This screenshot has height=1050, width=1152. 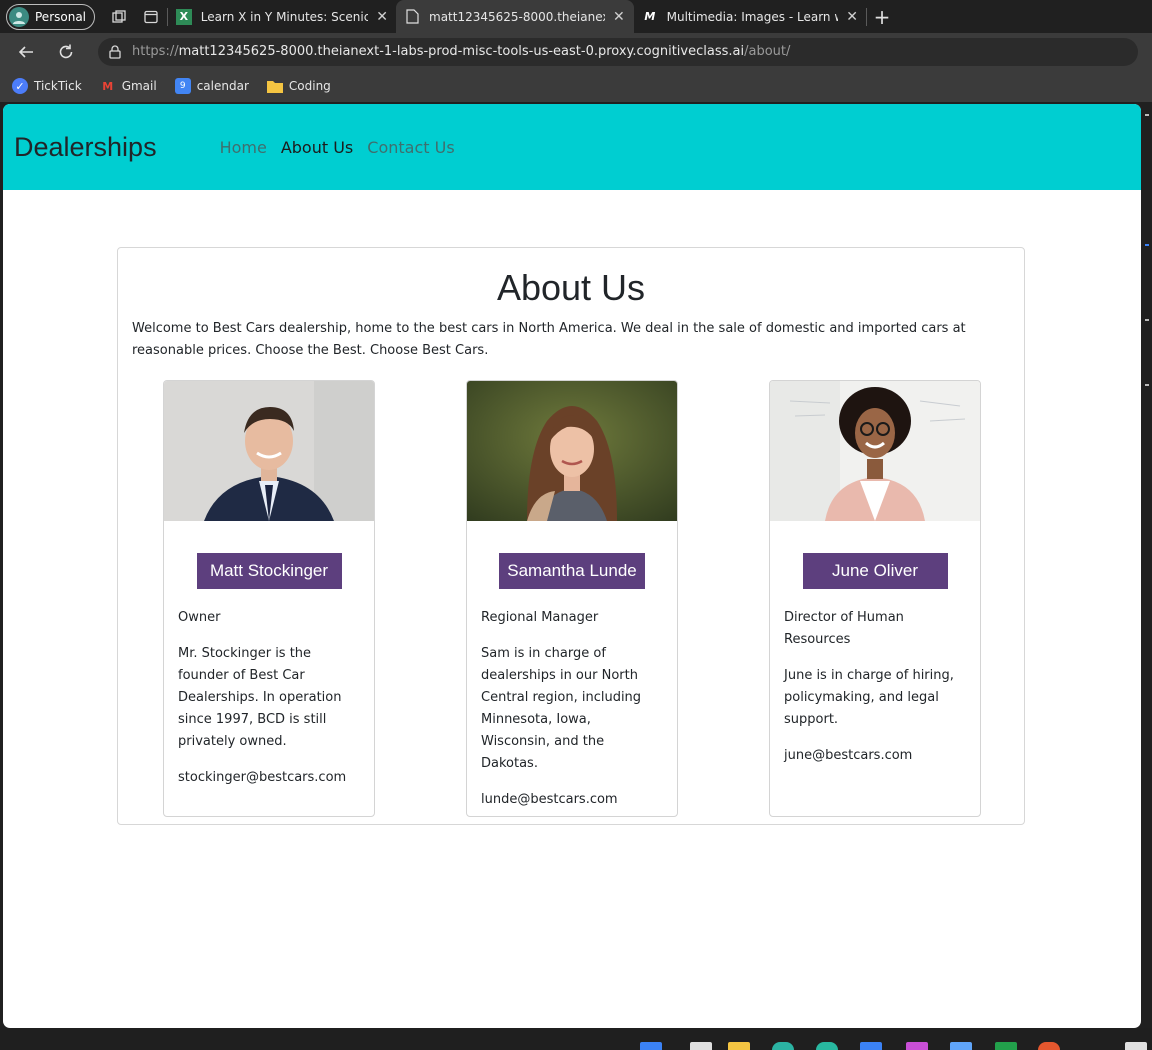 I want to click on bookmark-label: calendar, so click(x=222, y=86).